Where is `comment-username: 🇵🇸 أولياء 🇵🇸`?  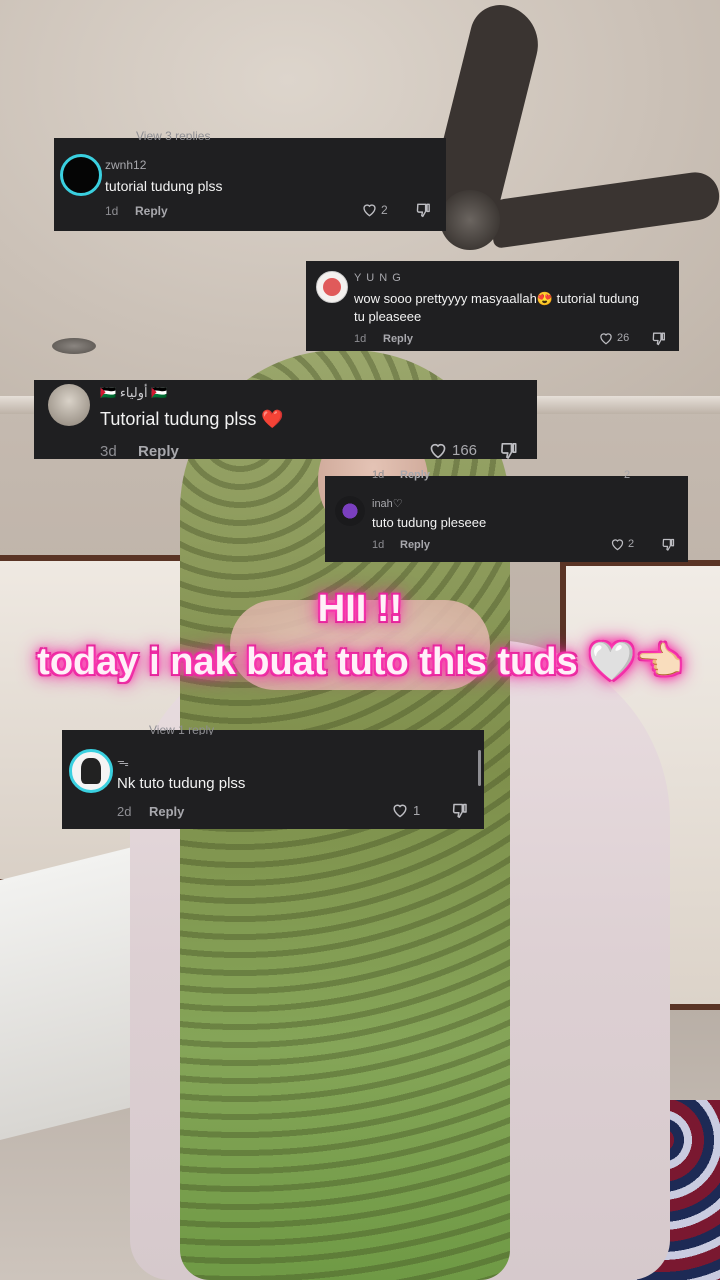 comment-username: 🇵🇸 أولياء 🇵🇸 is located at coordinates (133, 393).